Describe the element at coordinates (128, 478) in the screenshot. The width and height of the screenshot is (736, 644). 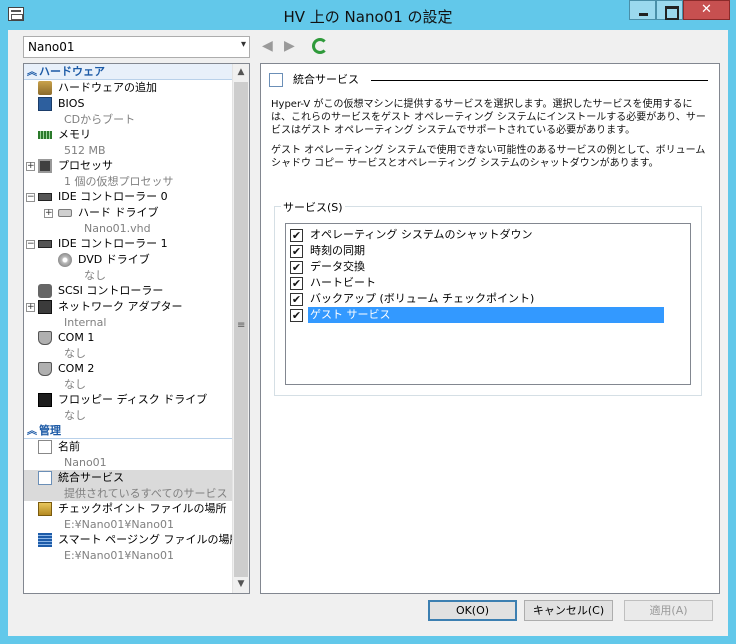
I see `tree-item-integration-services: 統合サービス` at that location.